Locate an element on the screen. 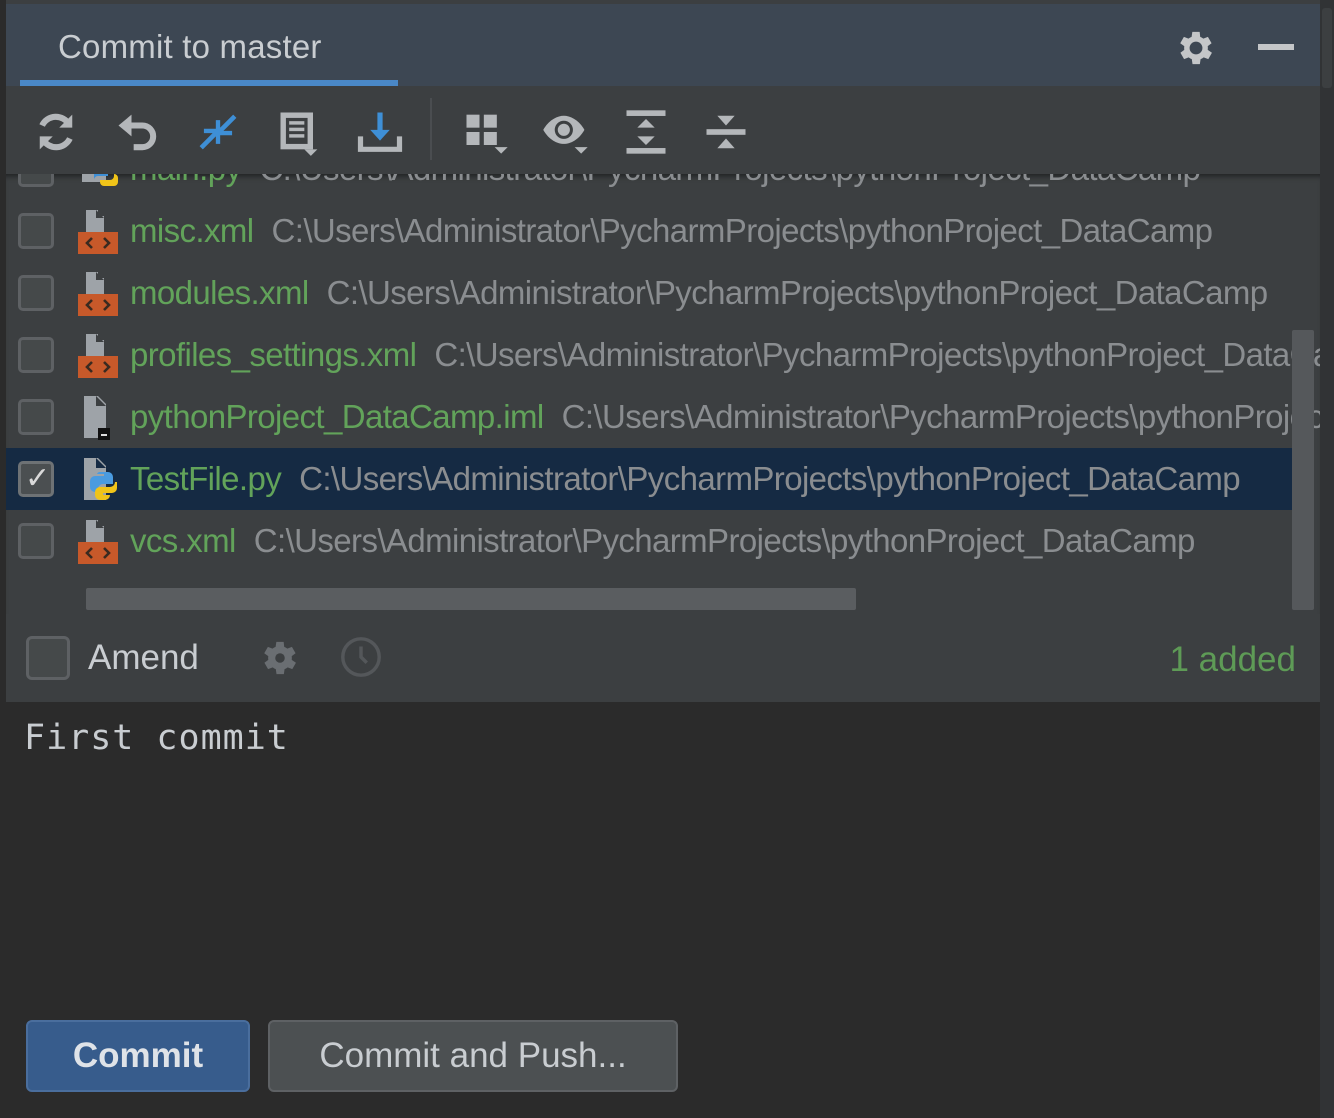 The image size is (1334, 1118). side-strip-thumb is located at coordinates (1327, 48).